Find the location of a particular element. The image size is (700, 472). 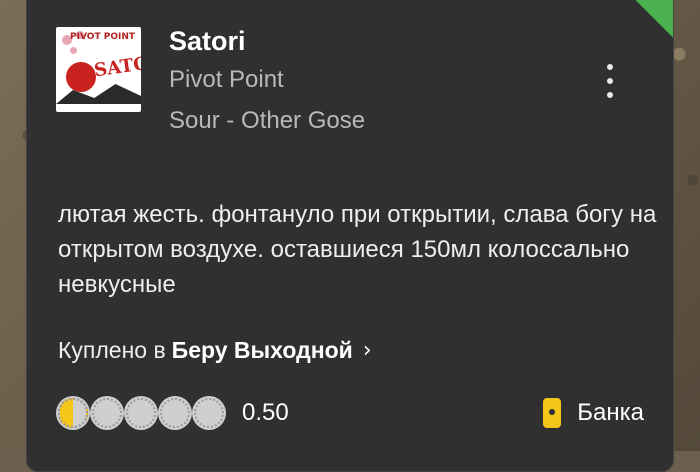

venue-name: Беру Выходной is located at coordinates (262, 350).